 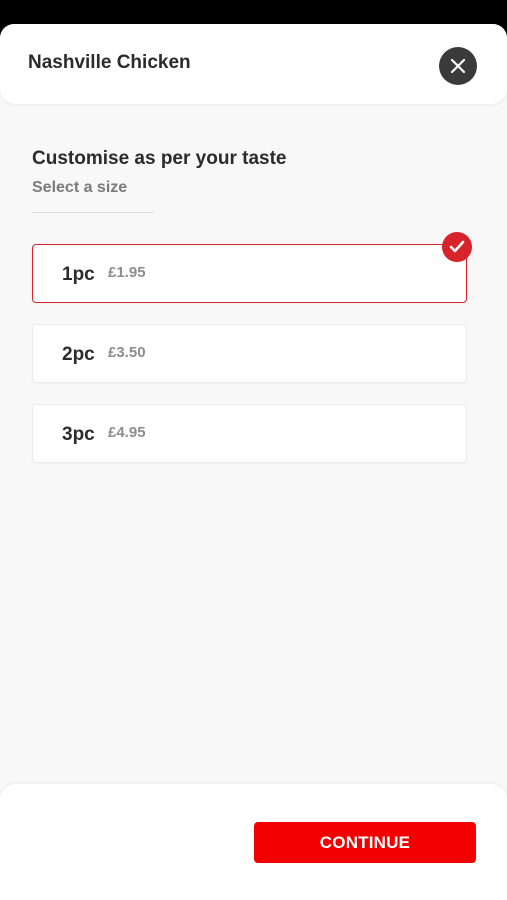 What do you see at coordinates (249, 273) in the screenshot?
I see `size-option-1pc: 1pc £1.95` at bounding box center [249, 273].